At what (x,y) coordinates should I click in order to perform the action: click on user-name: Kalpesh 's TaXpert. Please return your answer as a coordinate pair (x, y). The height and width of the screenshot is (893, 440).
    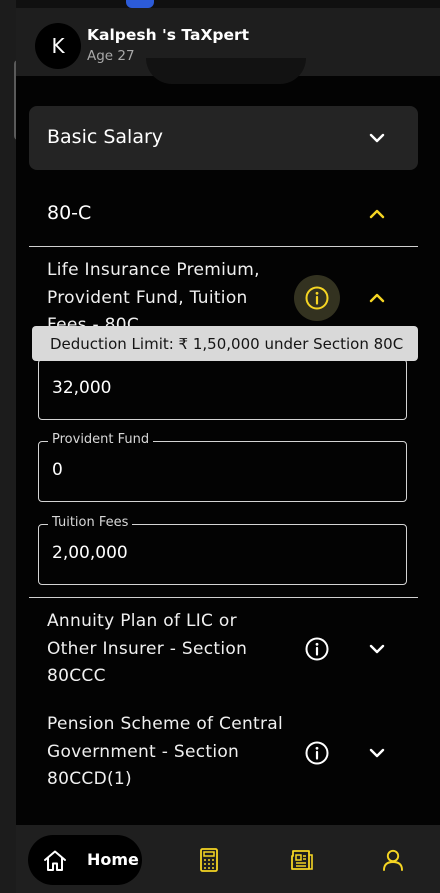
    Looking at the image, I should click on (168, 35).